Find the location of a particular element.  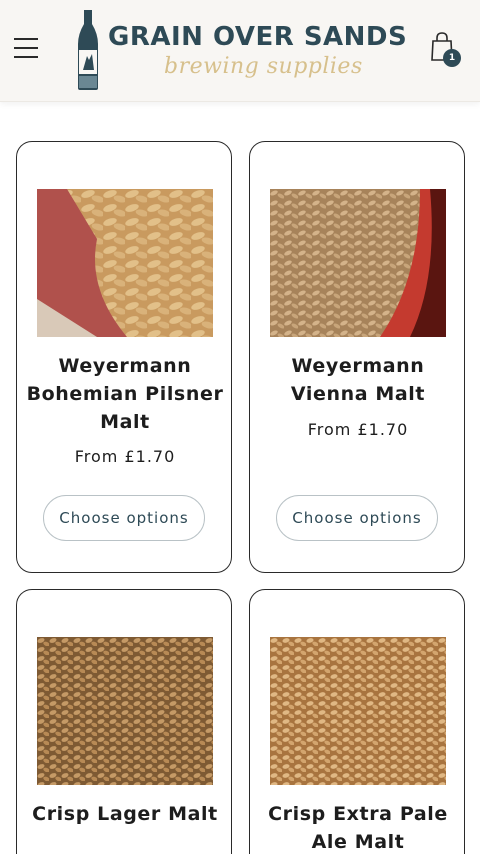

site-header: GRAIN OVER SANDS brewing supplies 1 is located at coordinates (240, 51).